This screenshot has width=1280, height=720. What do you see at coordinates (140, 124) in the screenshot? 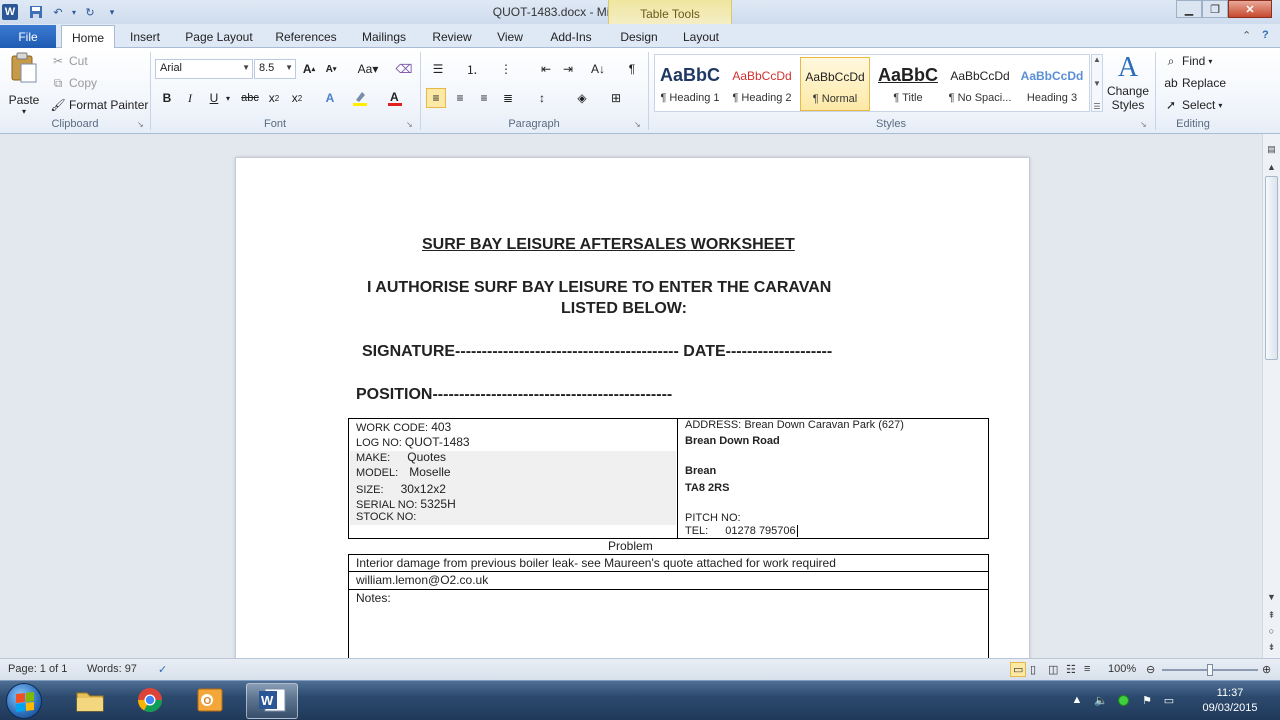
I see `clipboard-launcher-icon: ↘` at bounding box center [140, 124].